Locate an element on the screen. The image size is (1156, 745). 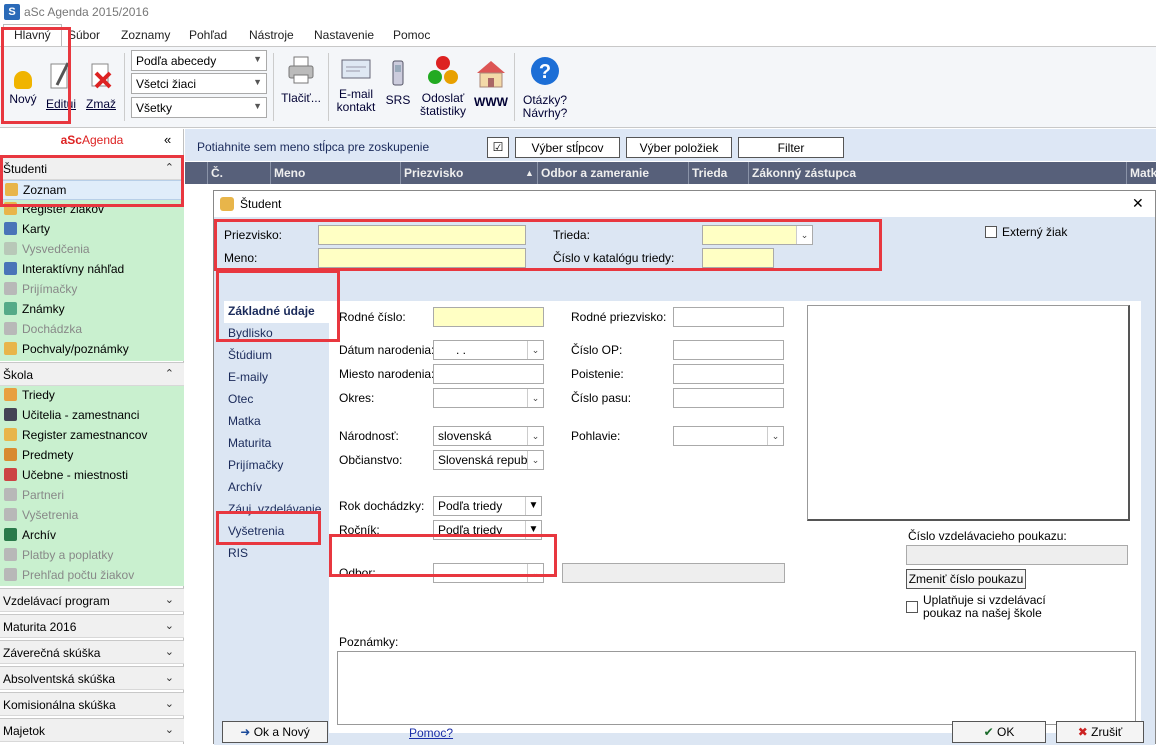
new-button: Nový is located at coordinates (23, 83).